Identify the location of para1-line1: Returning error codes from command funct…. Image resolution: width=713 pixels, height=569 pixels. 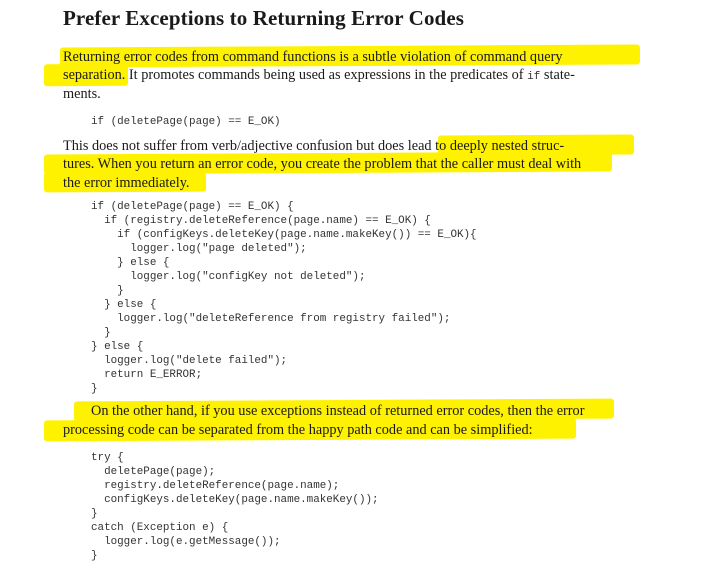
(312, 57).